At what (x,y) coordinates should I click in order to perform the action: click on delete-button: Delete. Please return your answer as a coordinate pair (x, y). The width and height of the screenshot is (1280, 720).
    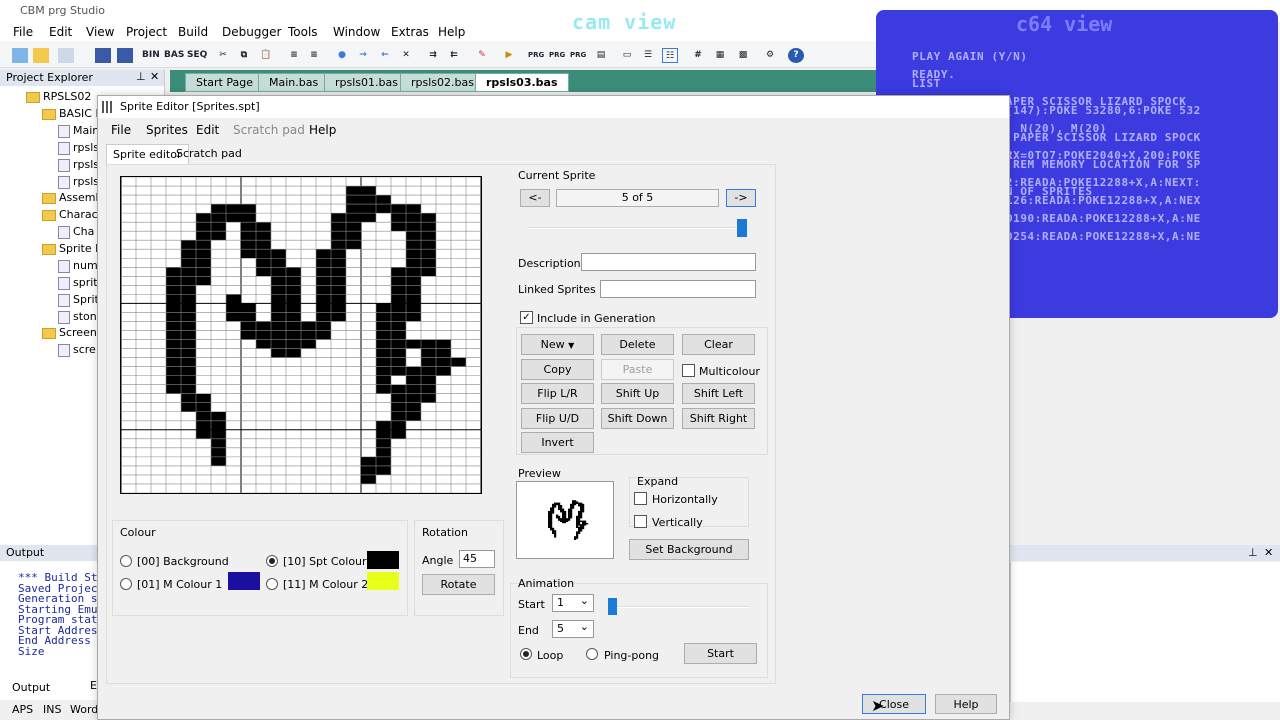
    Looking at the image, I should click on (637, 344).